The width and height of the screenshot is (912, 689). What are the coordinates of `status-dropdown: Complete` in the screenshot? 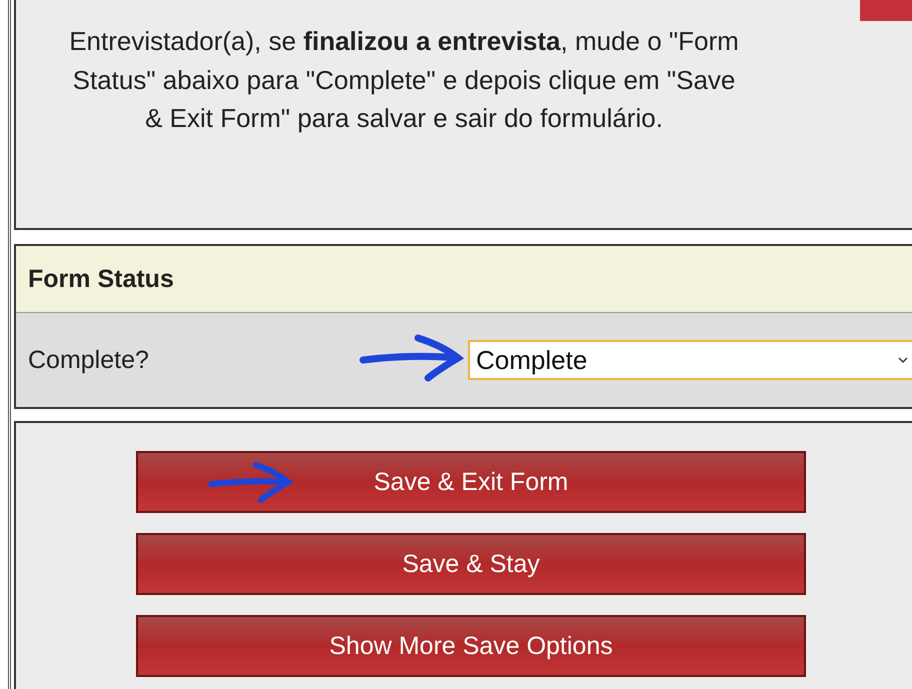 It's located at (690, 360).